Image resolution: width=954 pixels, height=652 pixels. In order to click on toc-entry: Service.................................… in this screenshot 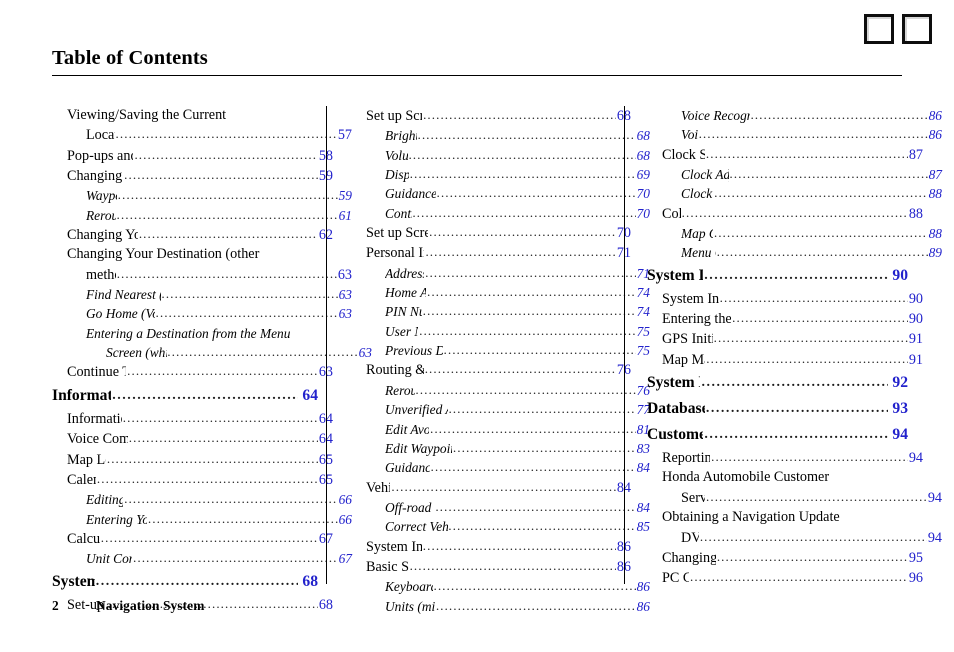, I will do `click(794, 498)`.